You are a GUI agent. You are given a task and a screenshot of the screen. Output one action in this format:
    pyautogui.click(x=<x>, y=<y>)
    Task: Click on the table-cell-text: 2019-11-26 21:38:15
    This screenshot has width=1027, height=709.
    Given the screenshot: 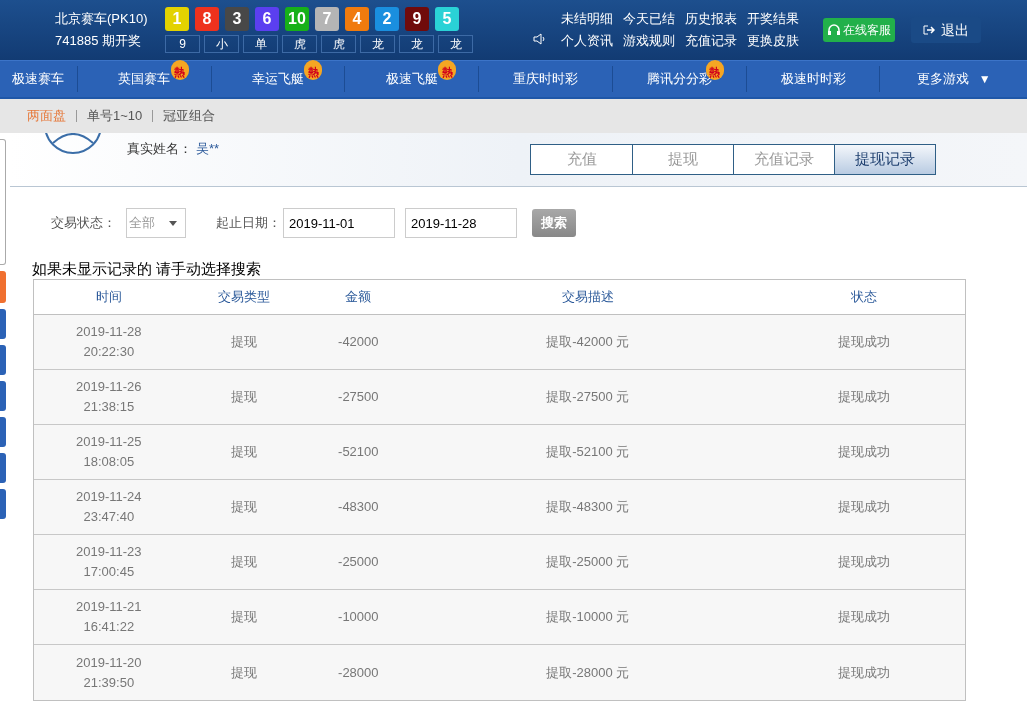 What is the action you would take?
    pyautogui.click(x=109, y=397)
    